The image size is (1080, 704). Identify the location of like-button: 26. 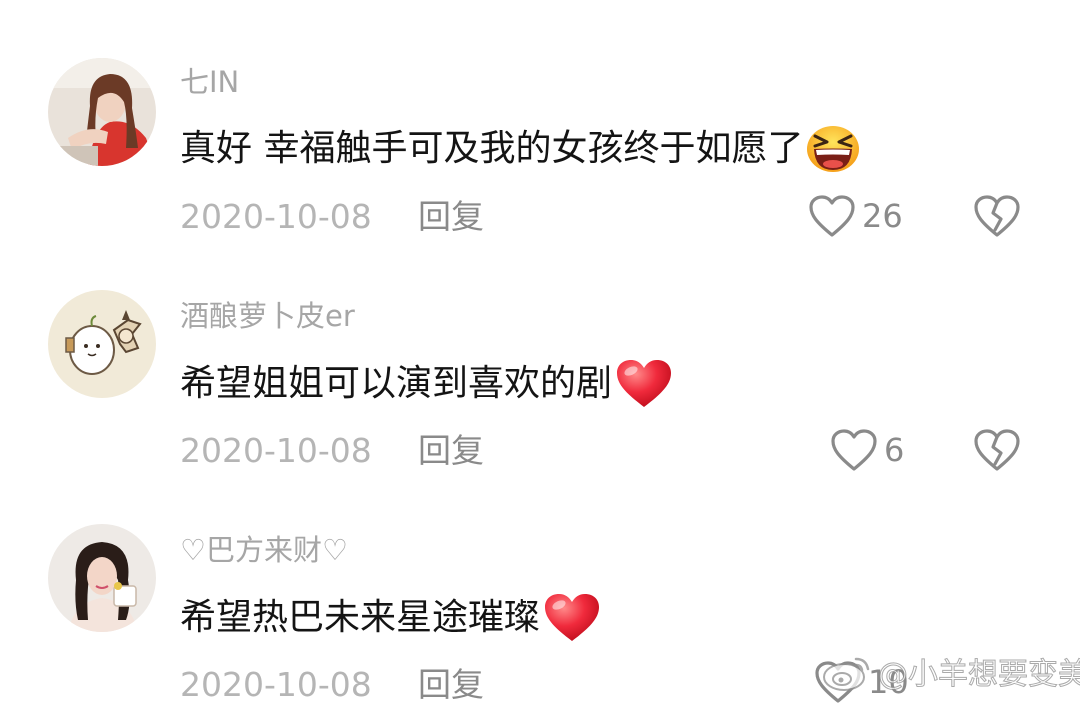
(855, 216).